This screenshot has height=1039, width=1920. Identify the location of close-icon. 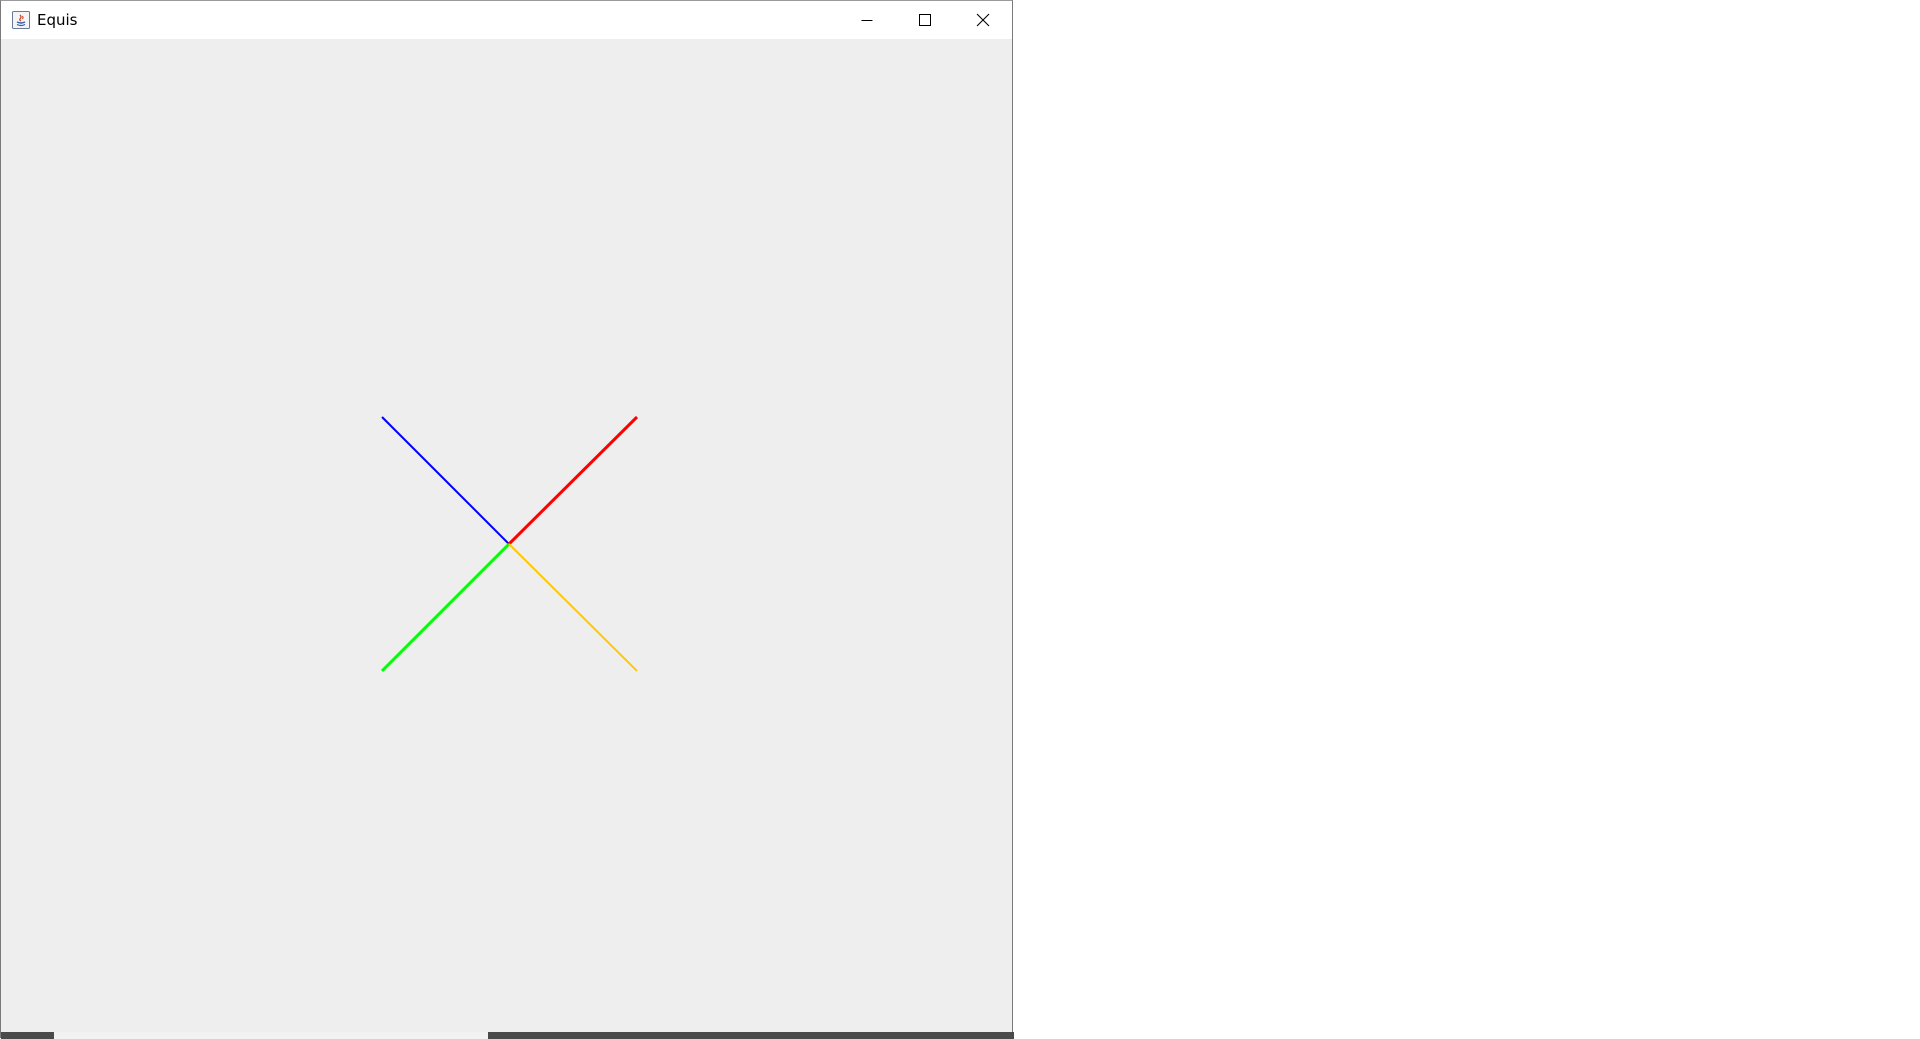
(983, 20).